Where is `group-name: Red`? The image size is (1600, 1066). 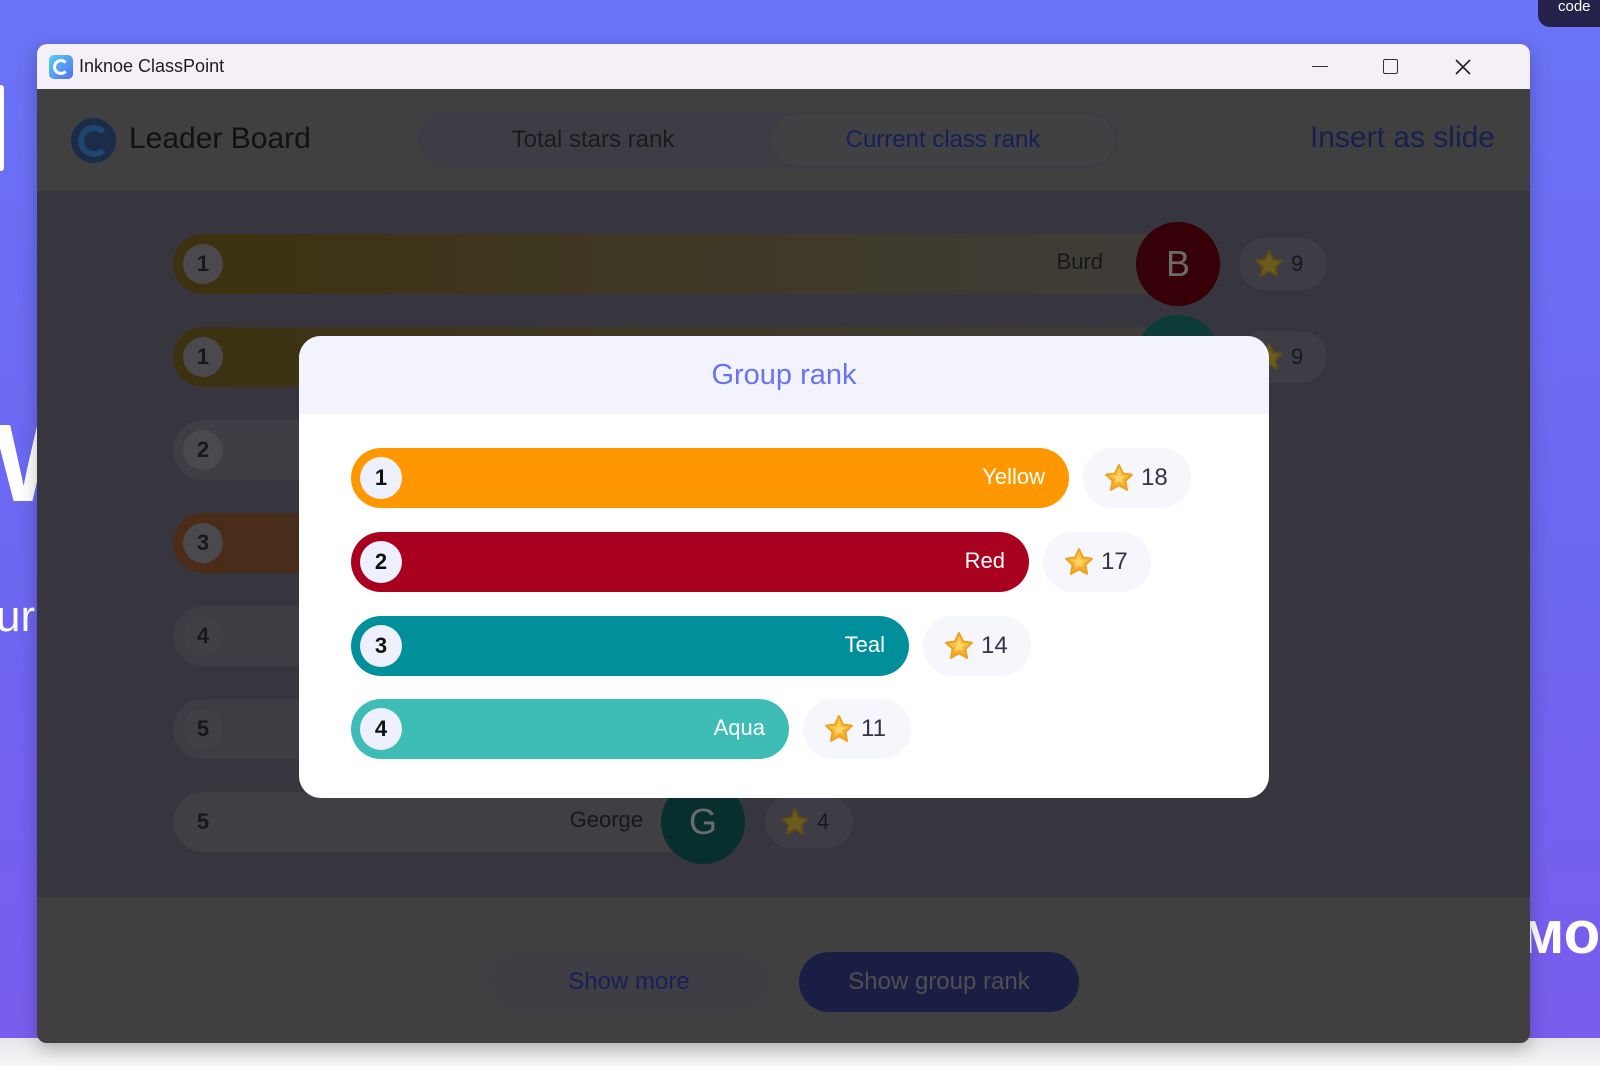
group-name: Red is located at coordinates (984, 560).